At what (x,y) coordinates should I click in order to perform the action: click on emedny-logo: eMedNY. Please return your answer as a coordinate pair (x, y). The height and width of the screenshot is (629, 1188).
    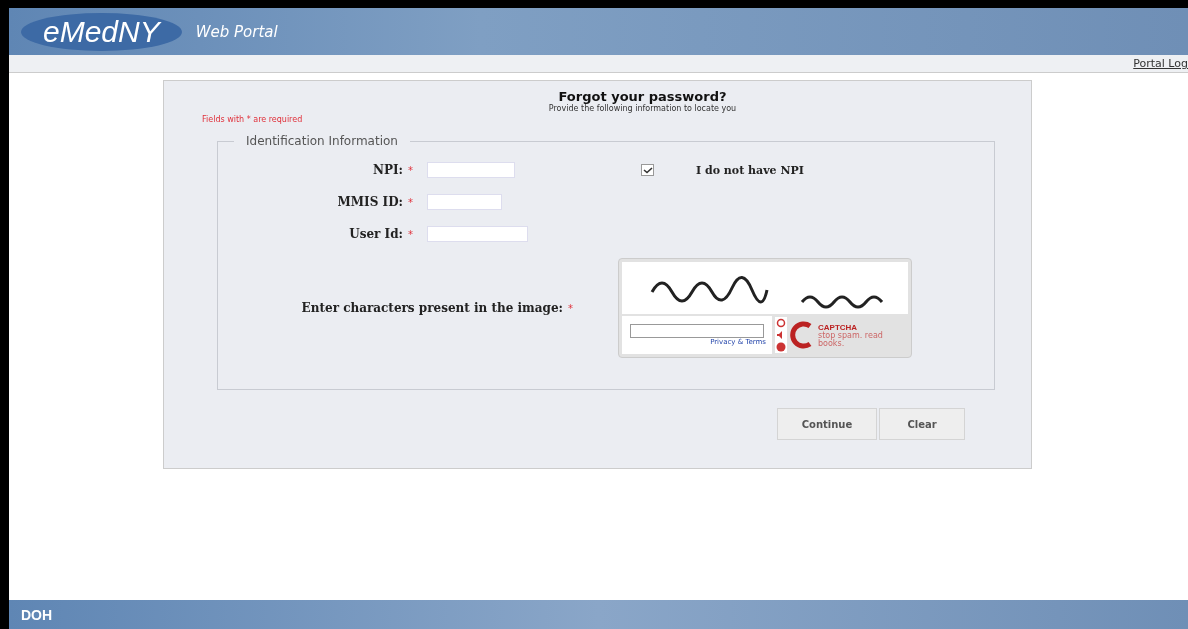
    Looking at the image, I should click on (101, 31).